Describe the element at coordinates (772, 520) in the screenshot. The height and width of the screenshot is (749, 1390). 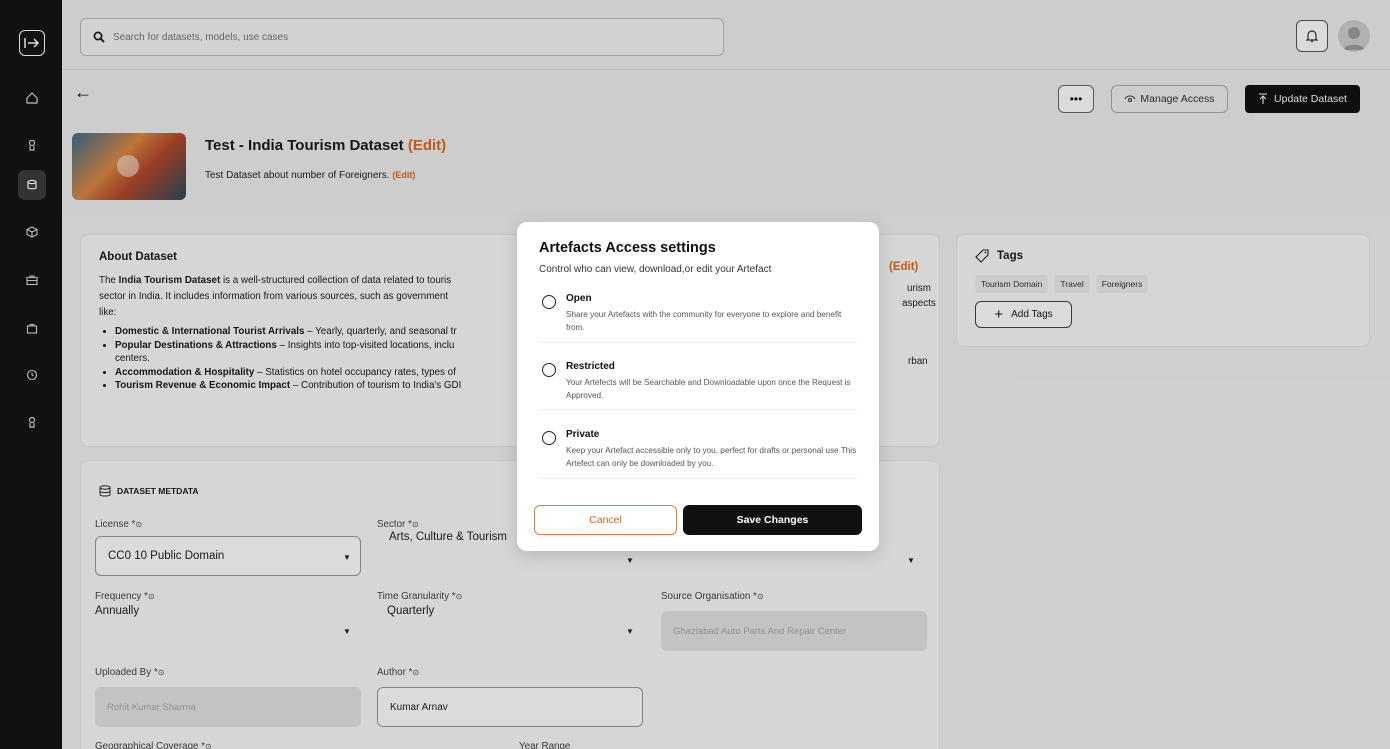
I see `save-changes-button: Save Changes` at that location.